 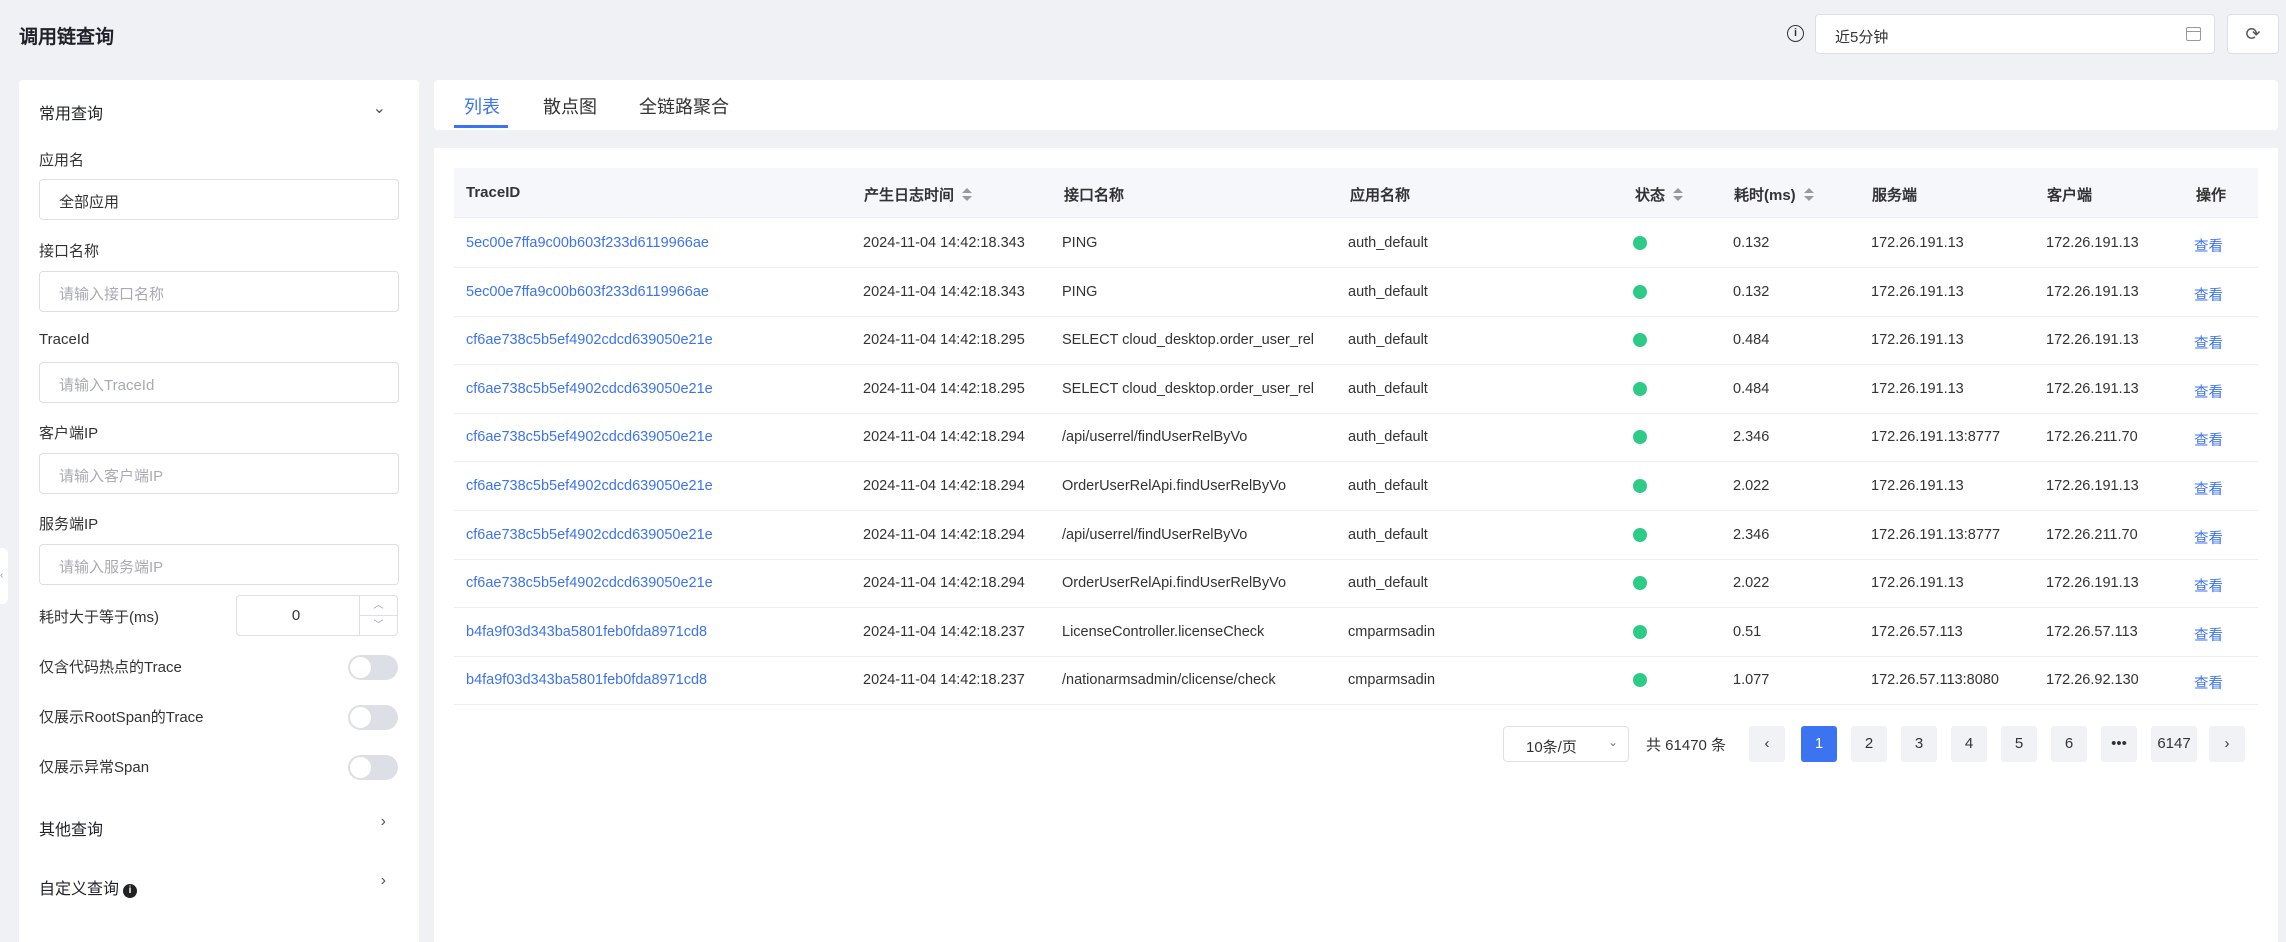 What do you see at coordinates (2092, 631) in the screenshot?
I see `client-address: 172.26.57.113` at bounding box center [2092, 631].